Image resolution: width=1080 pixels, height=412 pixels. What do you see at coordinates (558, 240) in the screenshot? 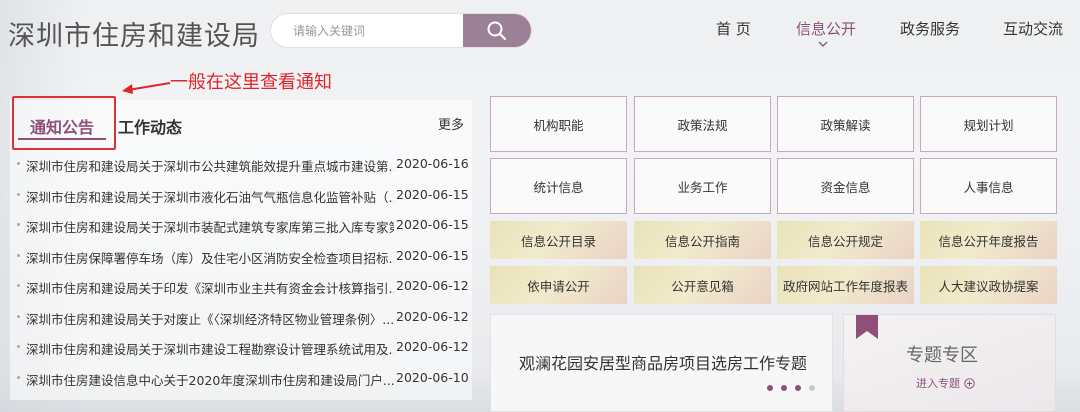
I see `grid-button-disclosure-catalog: 信息公开目录` at bounding box center [558, 240].